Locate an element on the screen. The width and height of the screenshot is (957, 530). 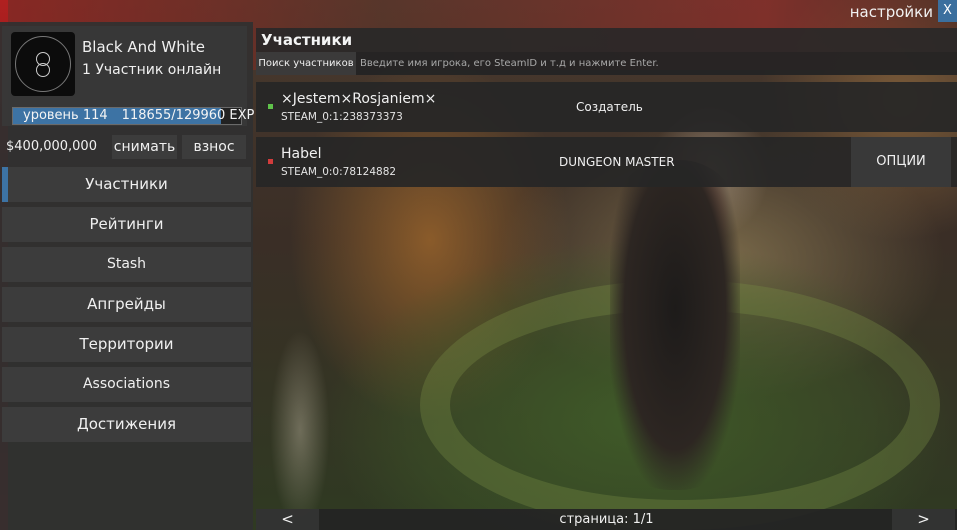
level-progress-bar: уровень 114 118655/129960 EXP is located at coordinates (133, 116).